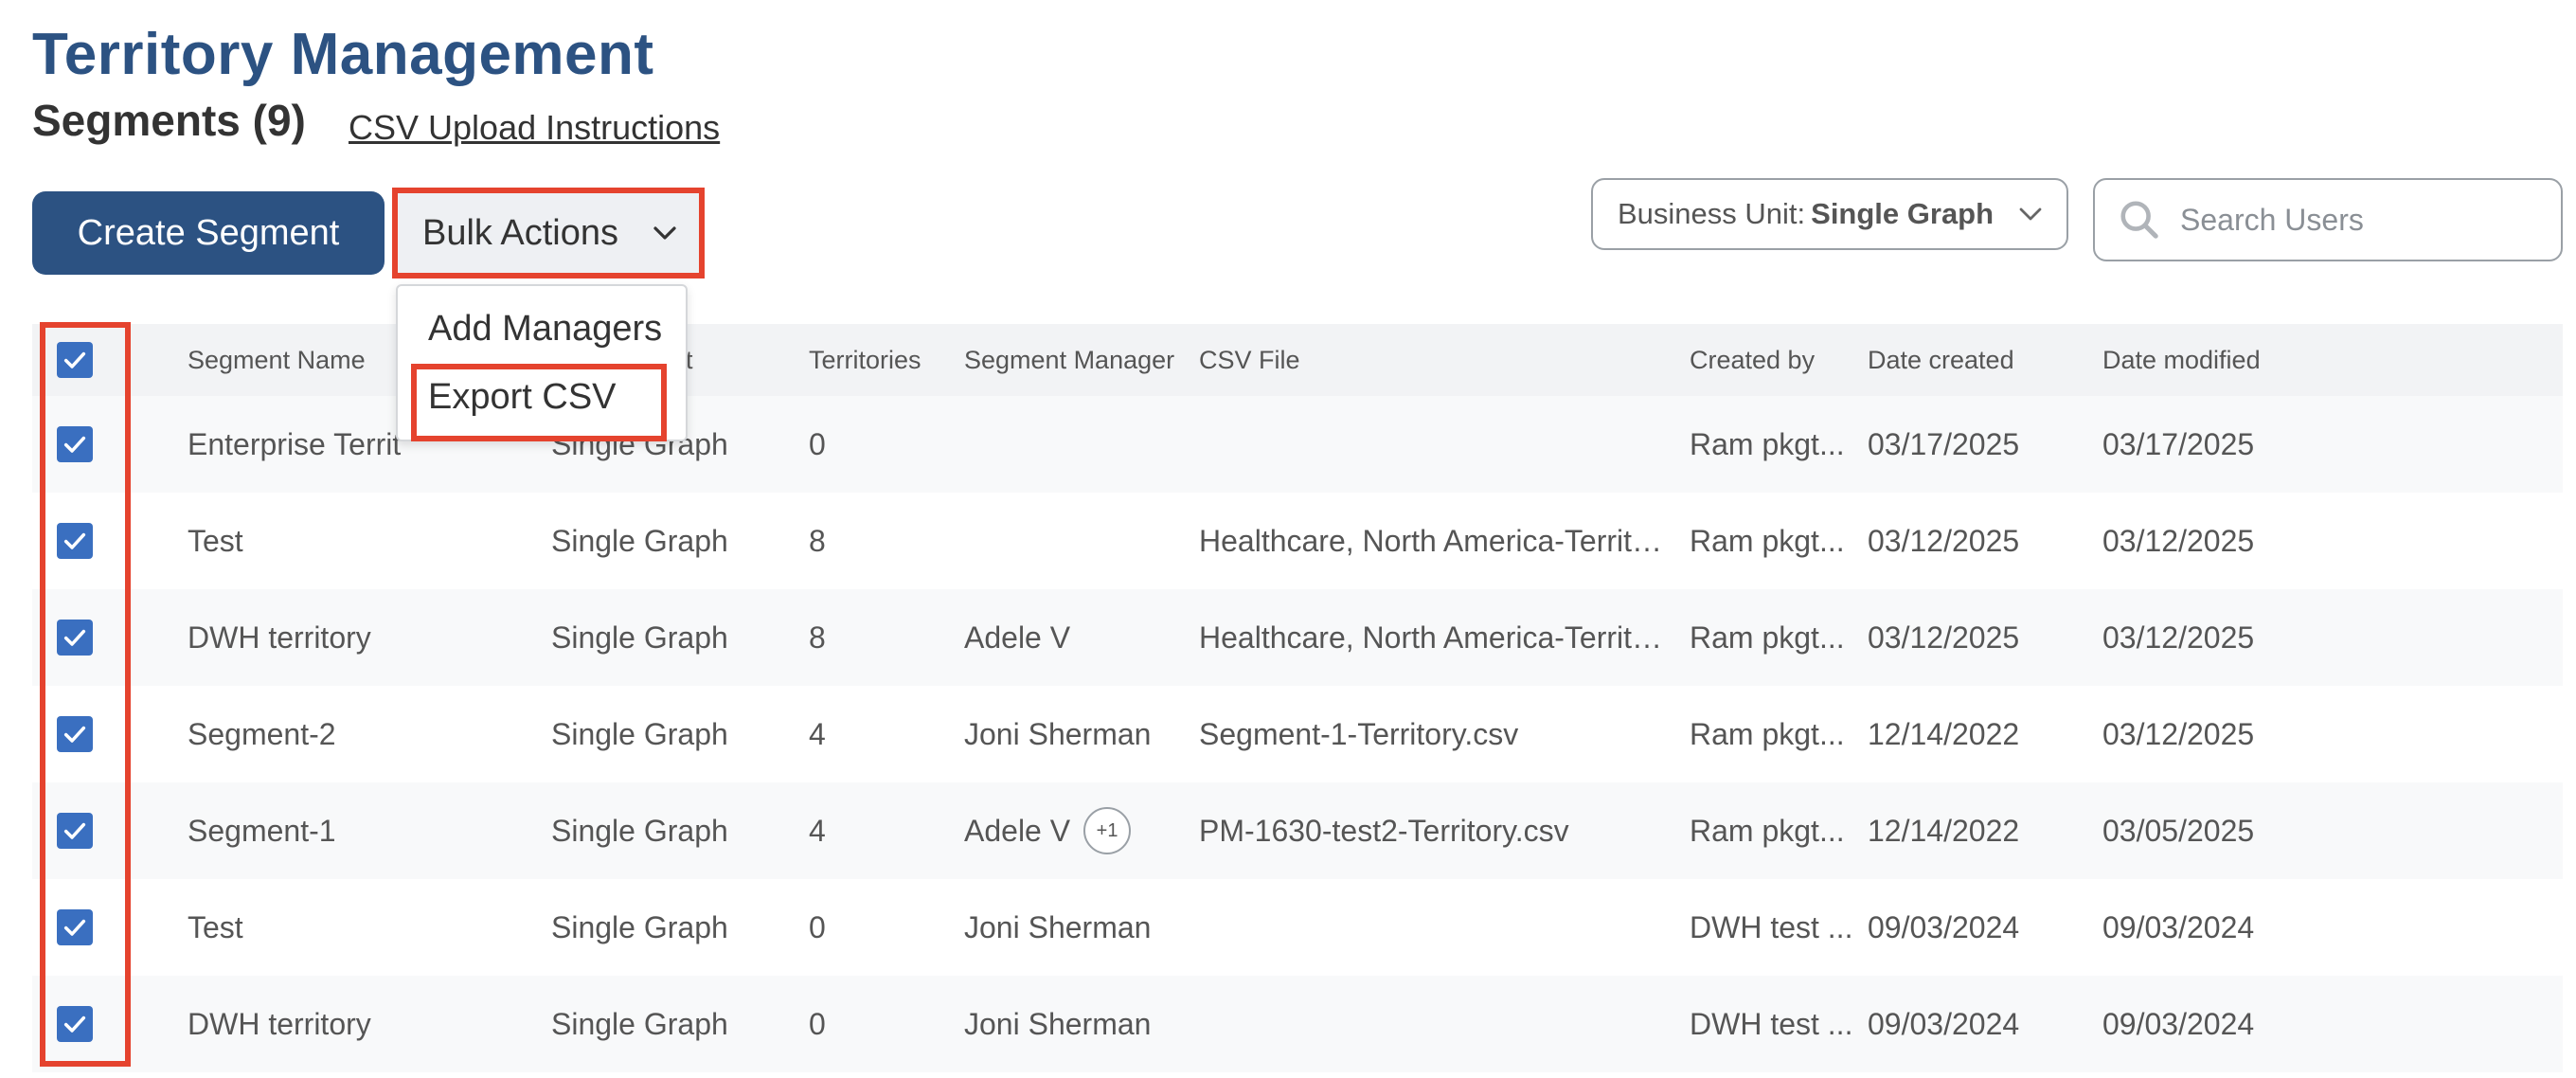  Describe the element at coordinates (1077, 638) in the screenshot. I see `segment-manager: Adele V` at that location.